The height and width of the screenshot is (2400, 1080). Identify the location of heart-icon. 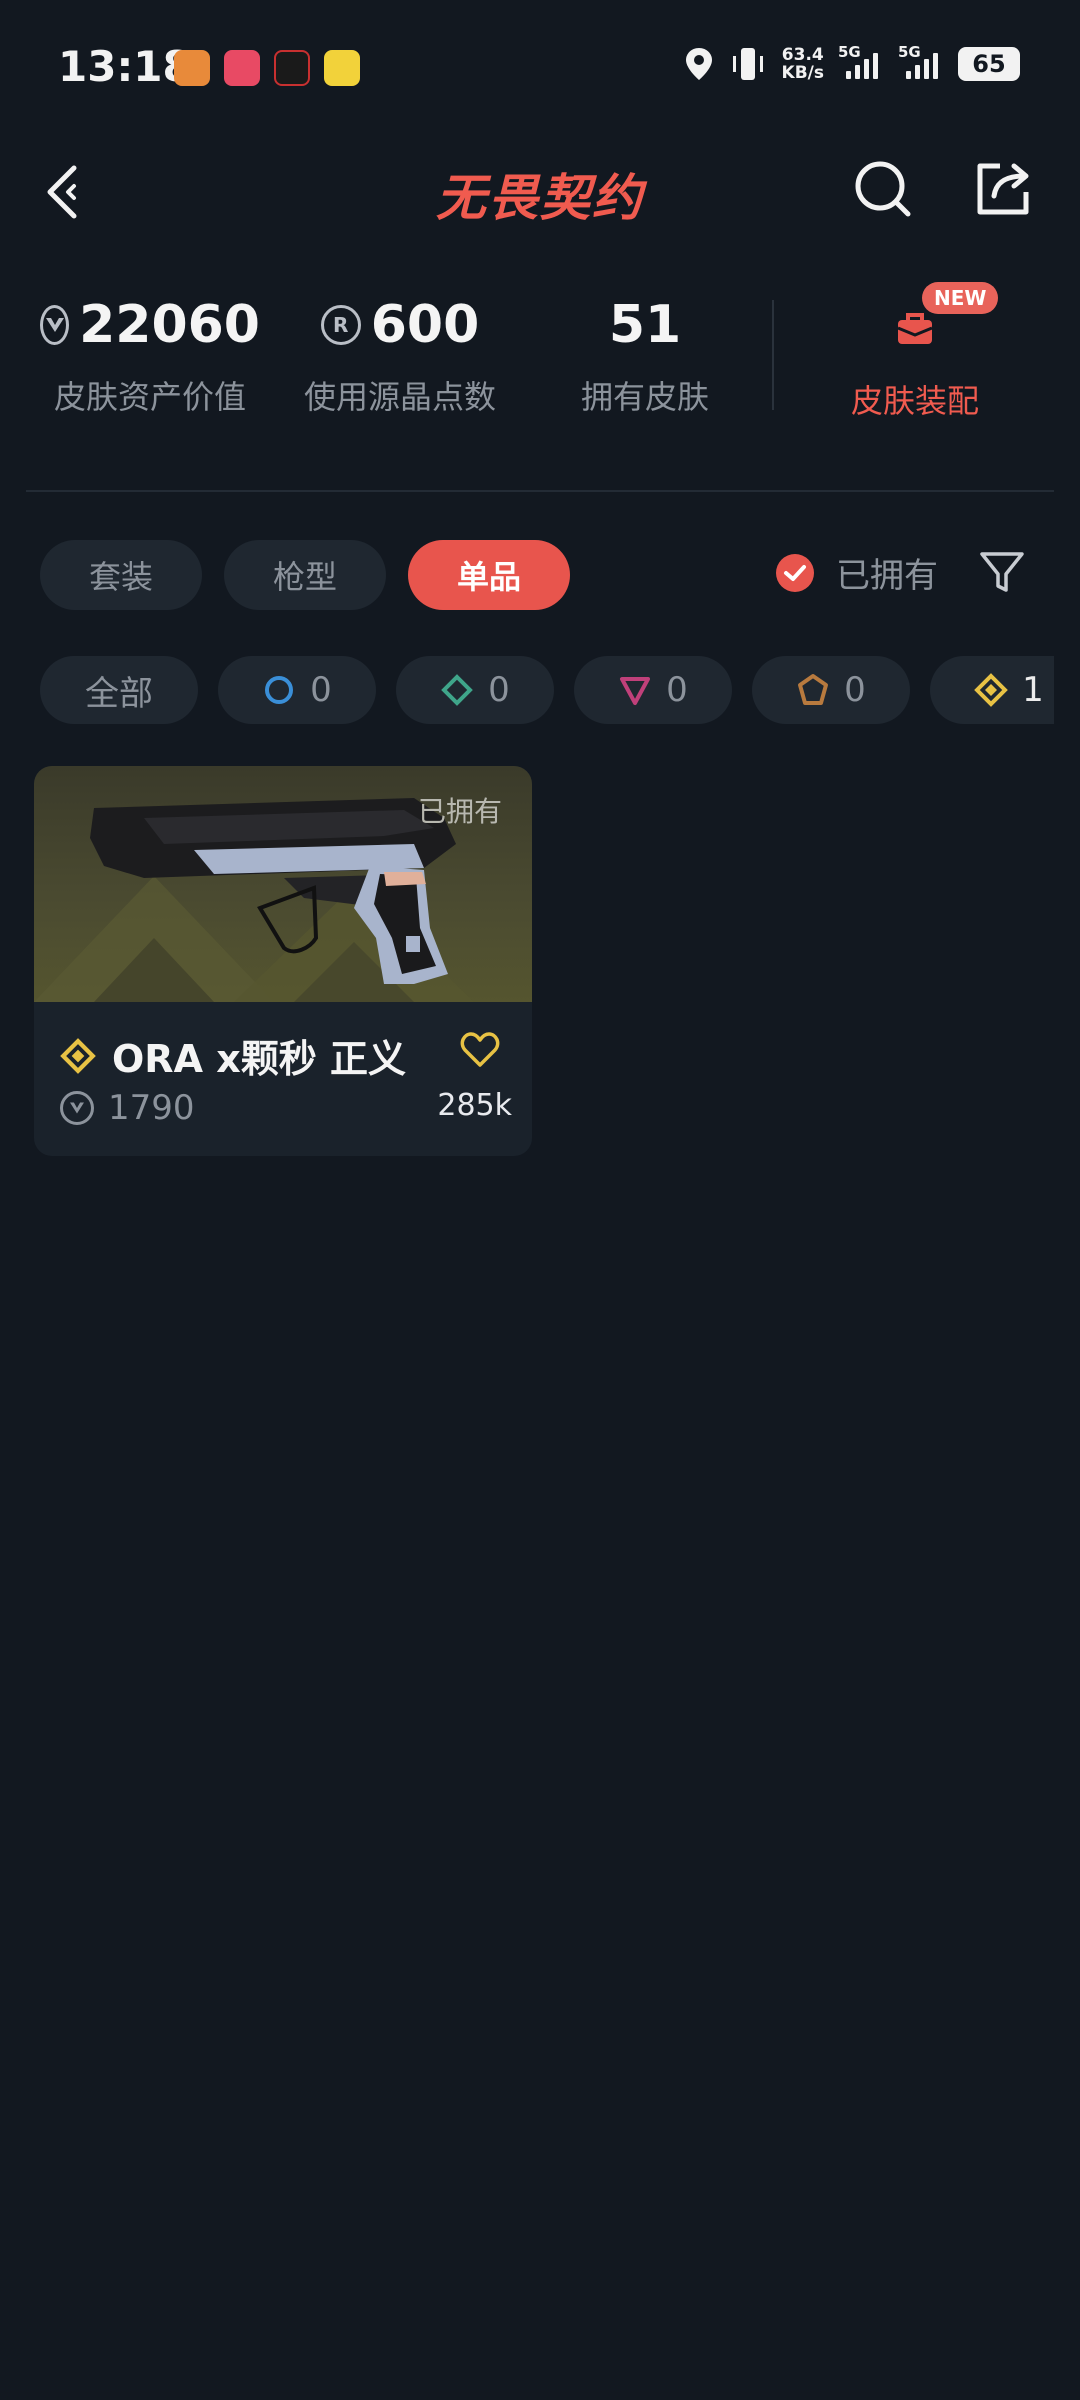
(480, 1050).